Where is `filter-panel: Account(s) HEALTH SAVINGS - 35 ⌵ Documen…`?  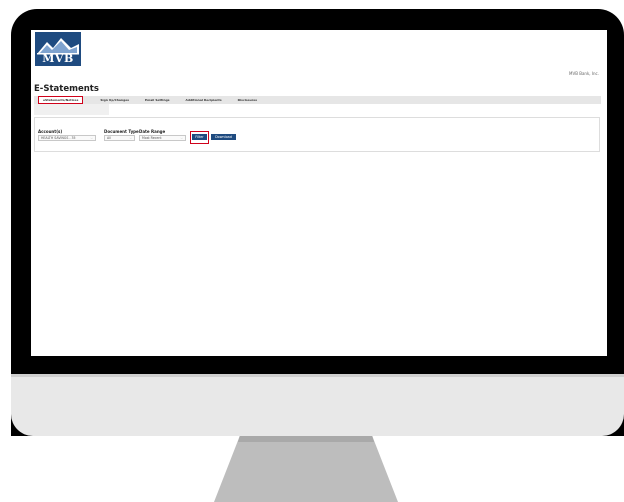
filter-panel: Account(s) HEALTH SAVINGS - 35 ⌵ Documen… is located at coordinates (317, 134).